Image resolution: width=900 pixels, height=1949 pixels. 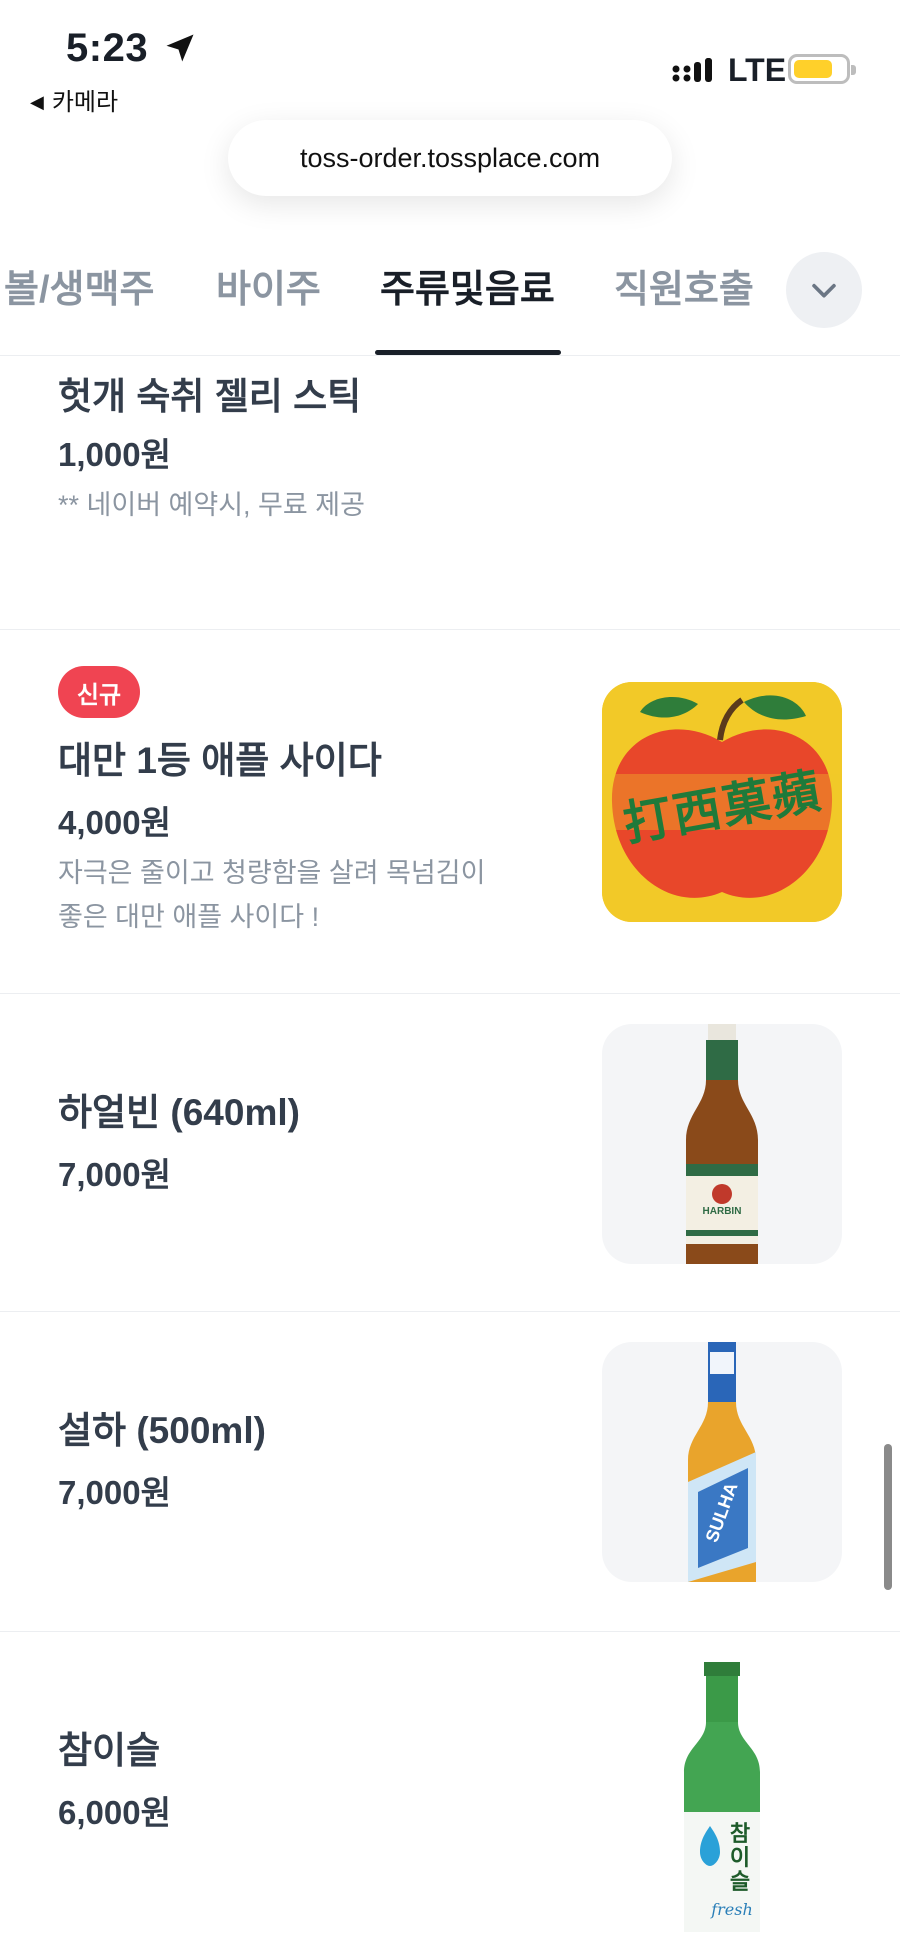 I want to click on chevron-down-icon, so click(x=824, y=290).